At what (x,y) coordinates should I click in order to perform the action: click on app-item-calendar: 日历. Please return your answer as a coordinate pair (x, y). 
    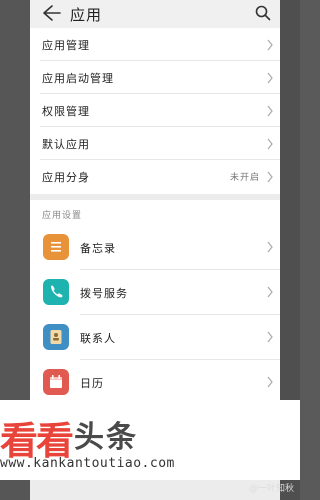
    Looking at the image, I should click on (155, 382).